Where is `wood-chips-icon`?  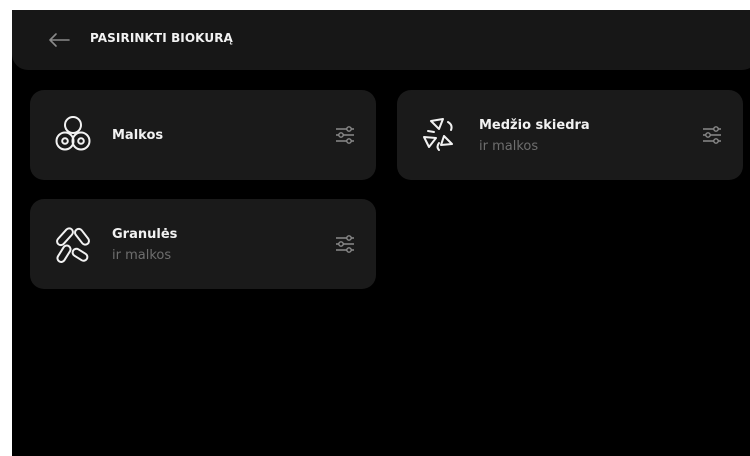
wood-chips-icon is located at coordinates (438, 134).